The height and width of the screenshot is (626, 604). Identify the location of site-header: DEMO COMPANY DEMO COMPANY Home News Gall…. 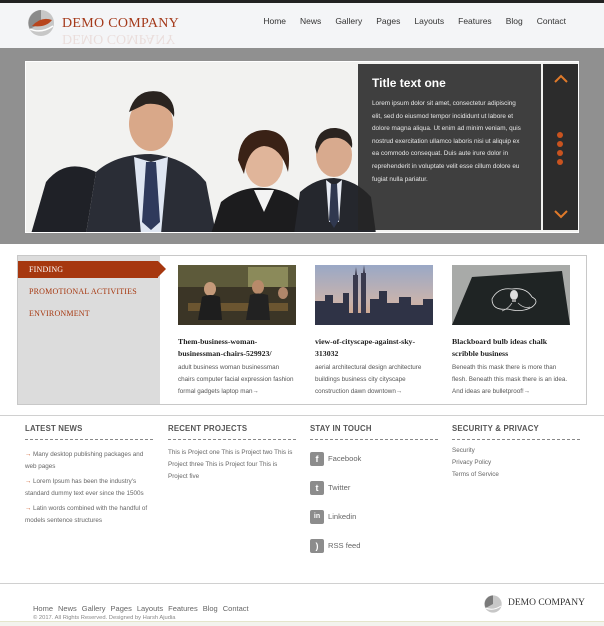
(302, 24).